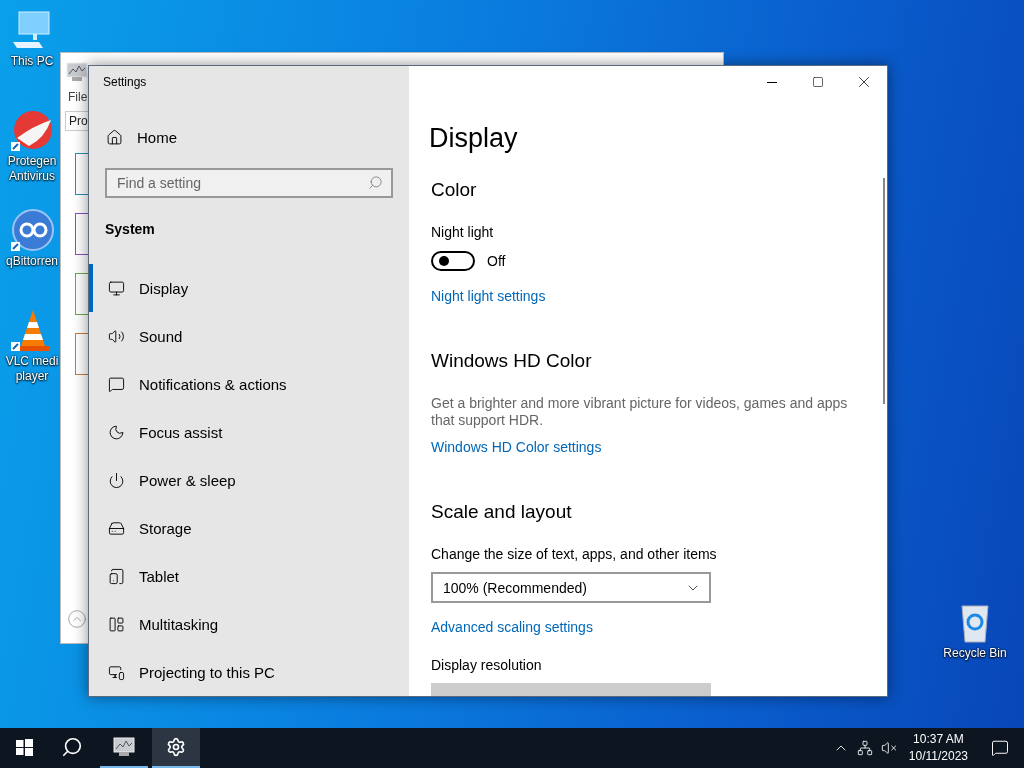 Image resolution: width=1024 pixels, height=768 pixels. Describe the element at coordinates (462, 232) in the screenshot. I see `setting-label: Night light` at that location.